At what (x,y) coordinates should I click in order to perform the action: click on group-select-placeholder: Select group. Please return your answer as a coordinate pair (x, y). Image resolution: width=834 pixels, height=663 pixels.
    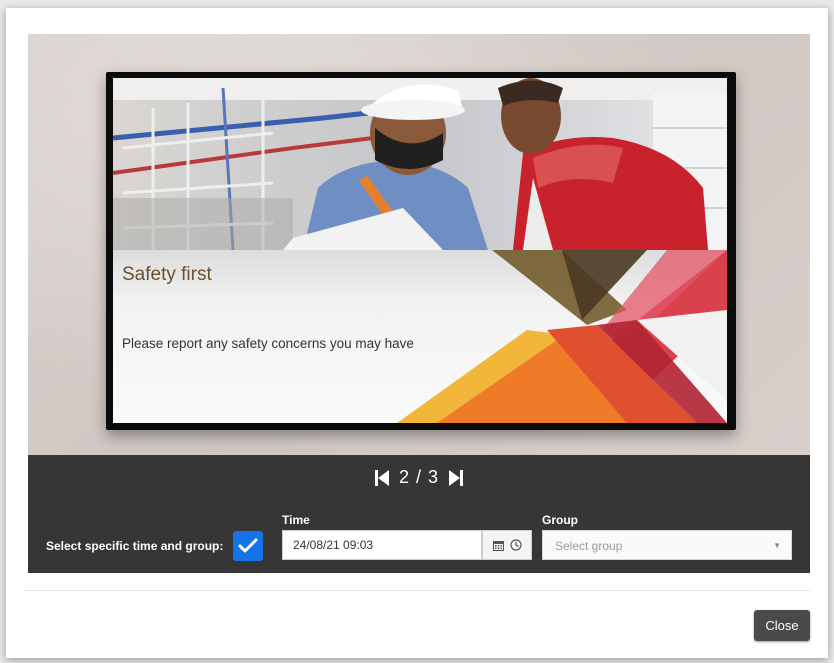
    Looking at the image, I should click on (589, 546).